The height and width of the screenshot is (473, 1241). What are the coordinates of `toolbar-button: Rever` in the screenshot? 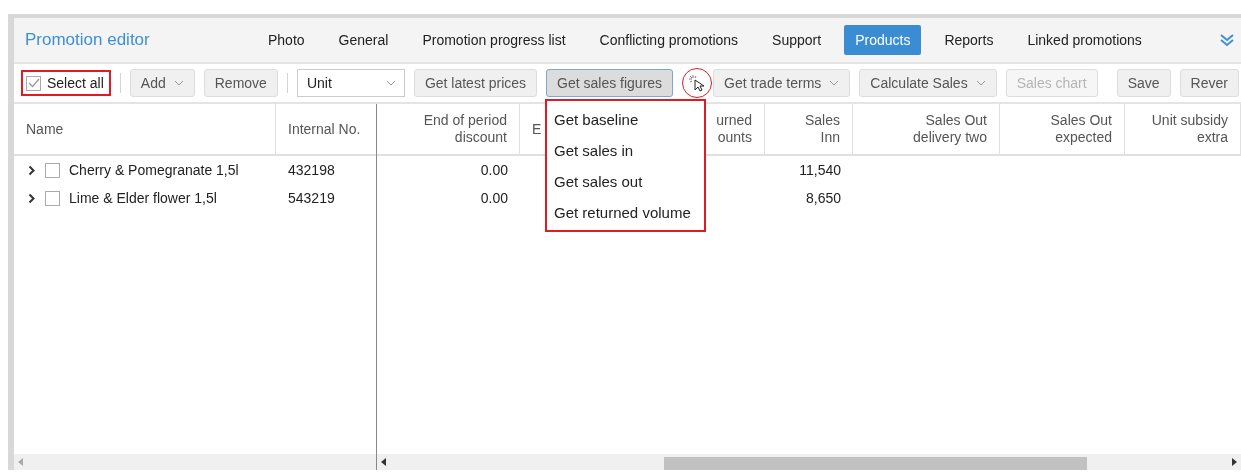 It's located at (1209, 83).